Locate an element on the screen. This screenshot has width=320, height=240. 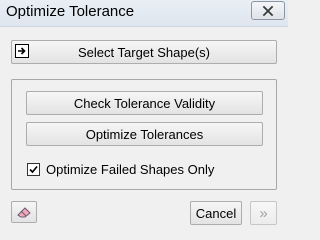
eraser-button is located at coordinates (24, 212).